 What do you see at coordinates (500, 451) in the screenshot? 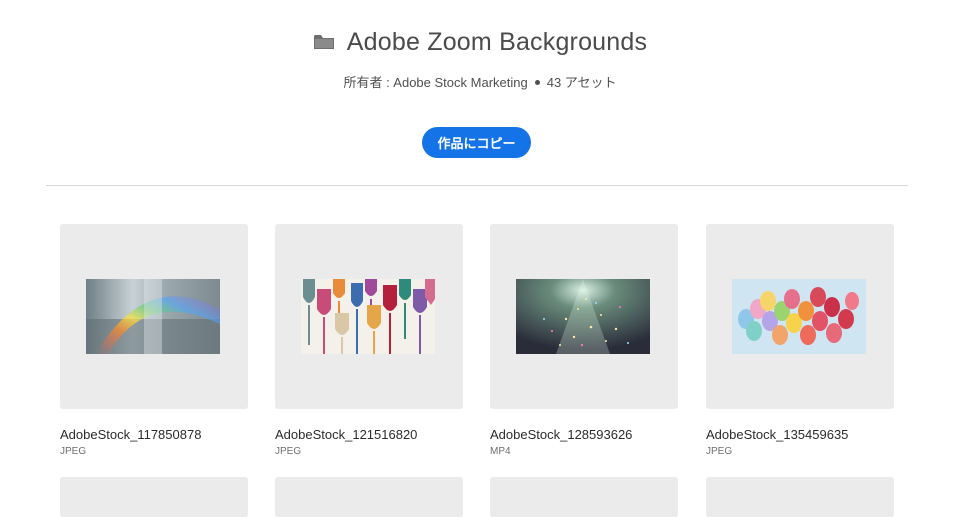
I see `asset-type: MP4` at bounding box center [500, 451].